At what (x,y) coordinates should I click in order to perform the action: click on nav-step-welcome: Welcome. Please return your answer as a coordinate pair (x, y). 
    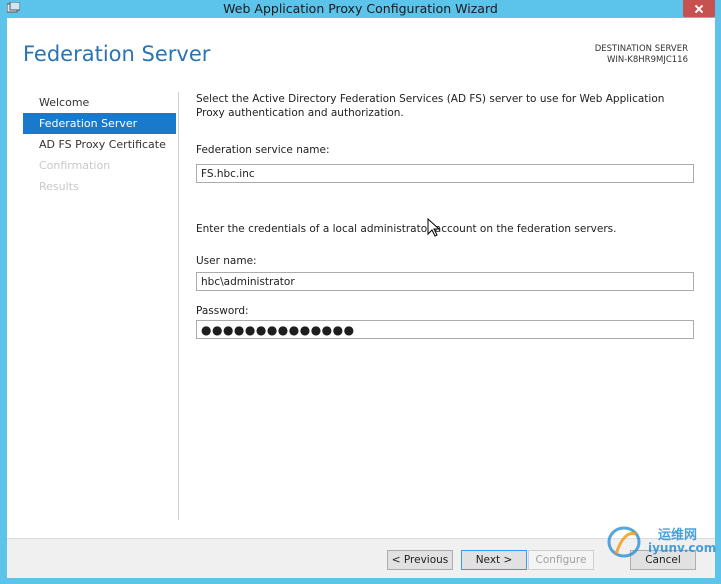
    Looking at the image, I should click on (99, 102).